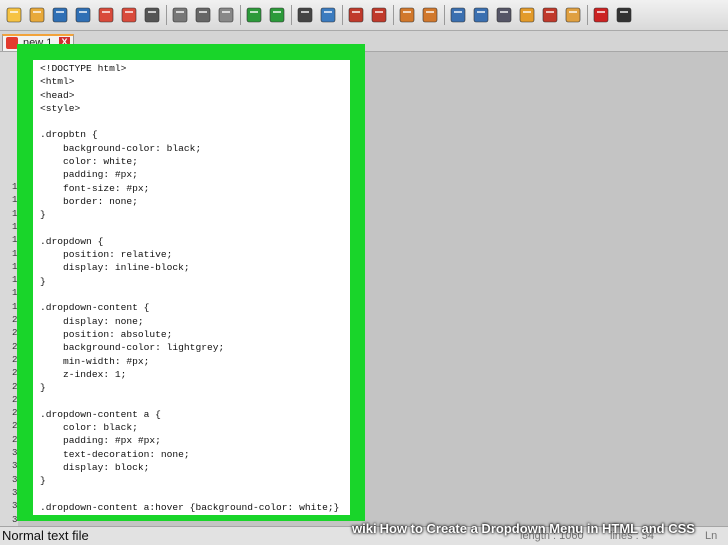 This screenshot has height=545, width=728. I want to click on code-line: <html>, so click(57, 82).